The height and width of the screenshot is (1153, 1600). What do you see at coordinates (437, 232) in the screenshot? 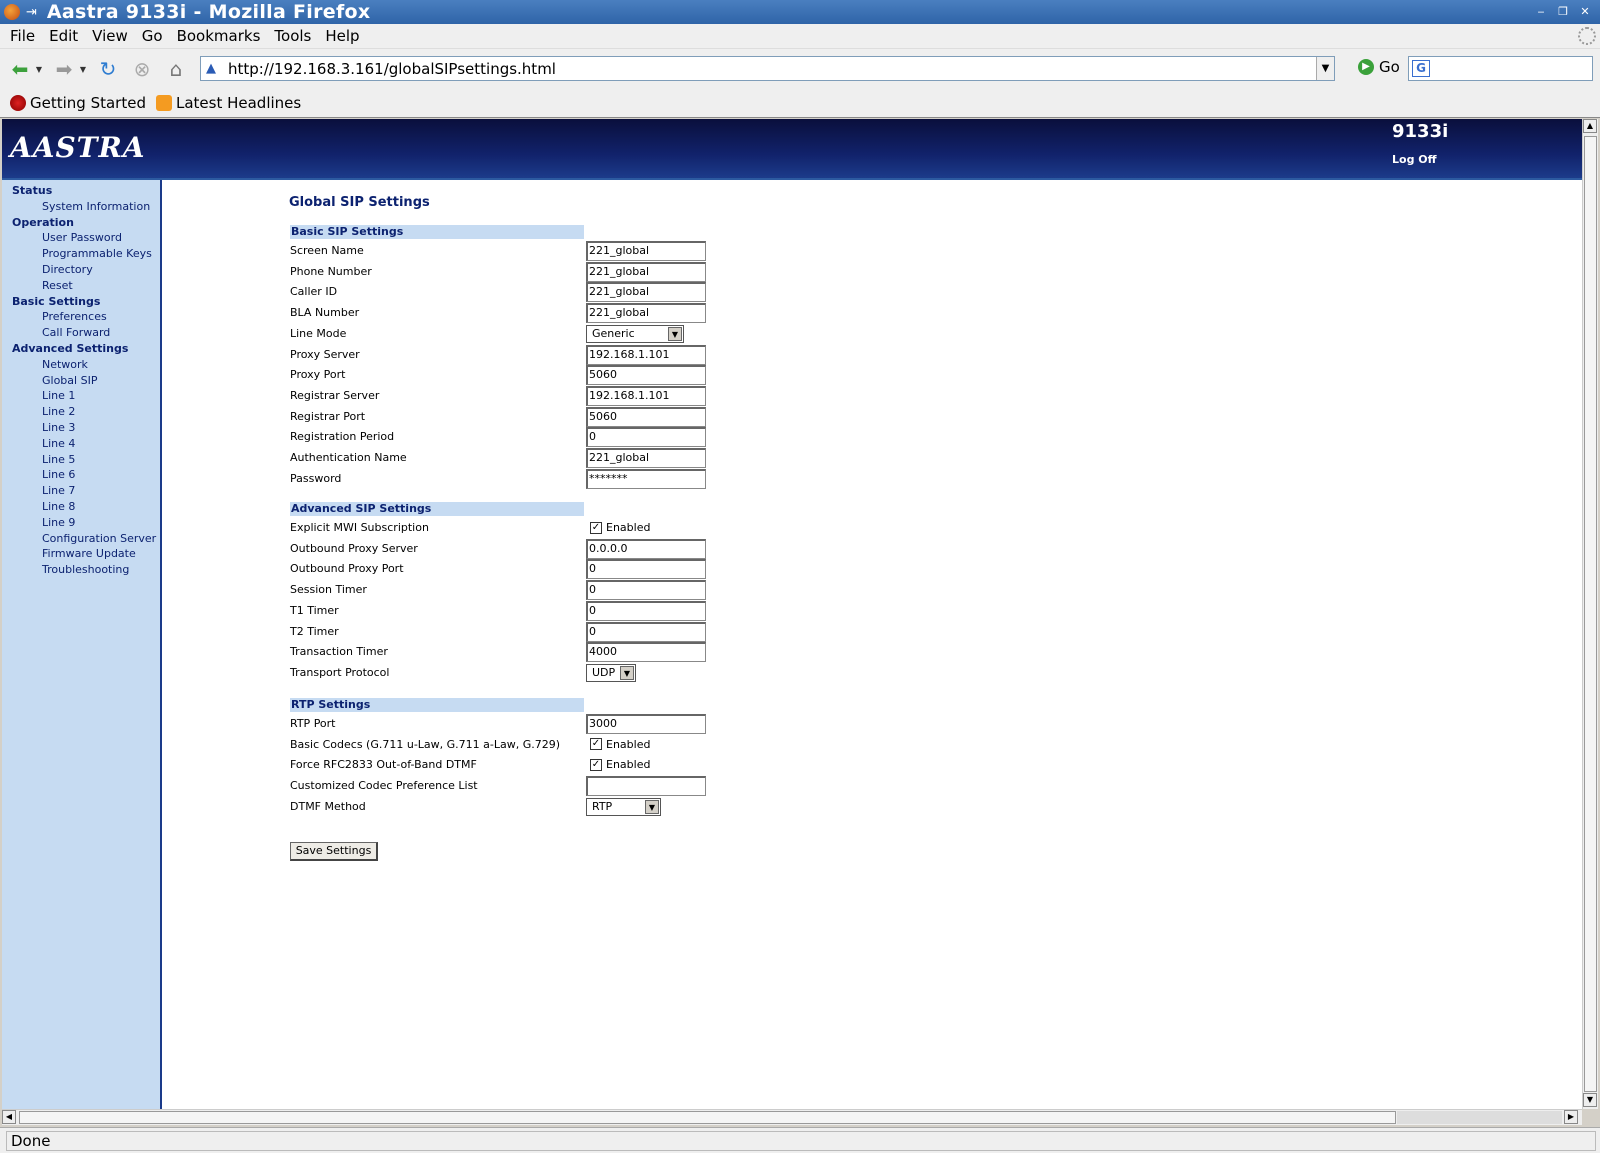
I see `section-header: Basic SIP Settings` at bounding box center [437, 232].